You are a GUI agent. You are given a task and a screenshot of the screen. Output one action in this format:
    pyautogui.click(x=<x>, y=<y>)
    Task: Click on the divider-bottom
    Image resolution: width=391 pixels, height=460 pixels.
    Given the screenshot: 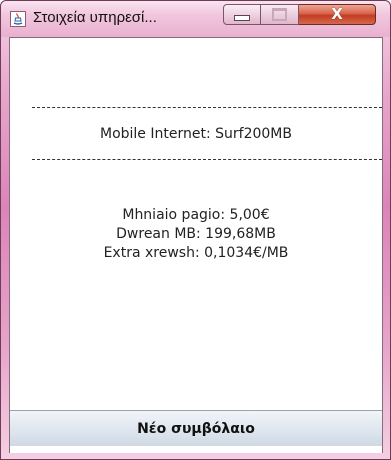 What is the action you would take?
    pyautogui.click(x=207, y=159)
    